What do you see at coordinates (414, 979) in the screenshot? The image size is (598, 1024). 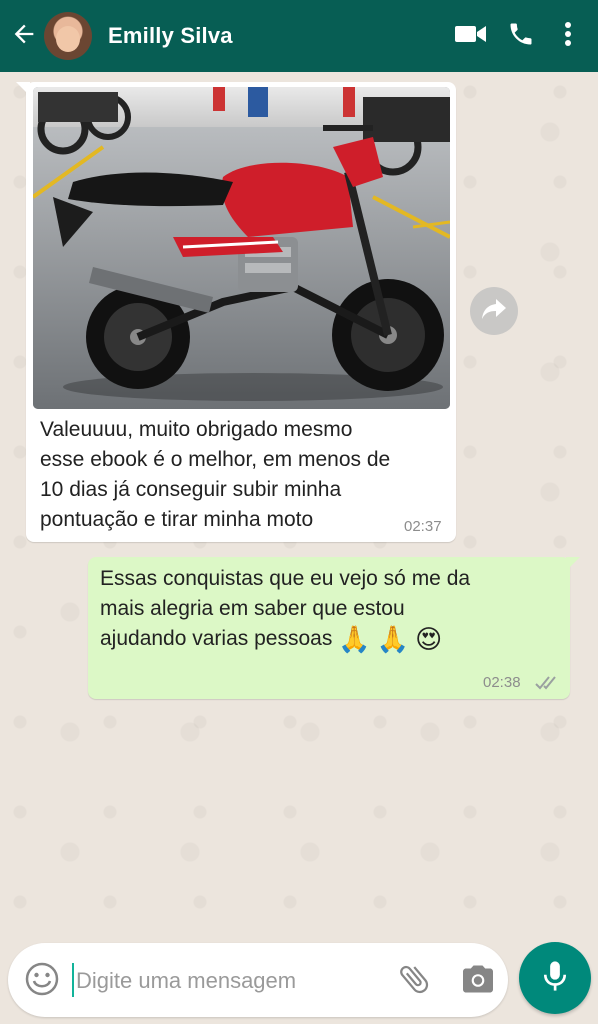 I see `attach-icon` at bounding box center [414, 979].